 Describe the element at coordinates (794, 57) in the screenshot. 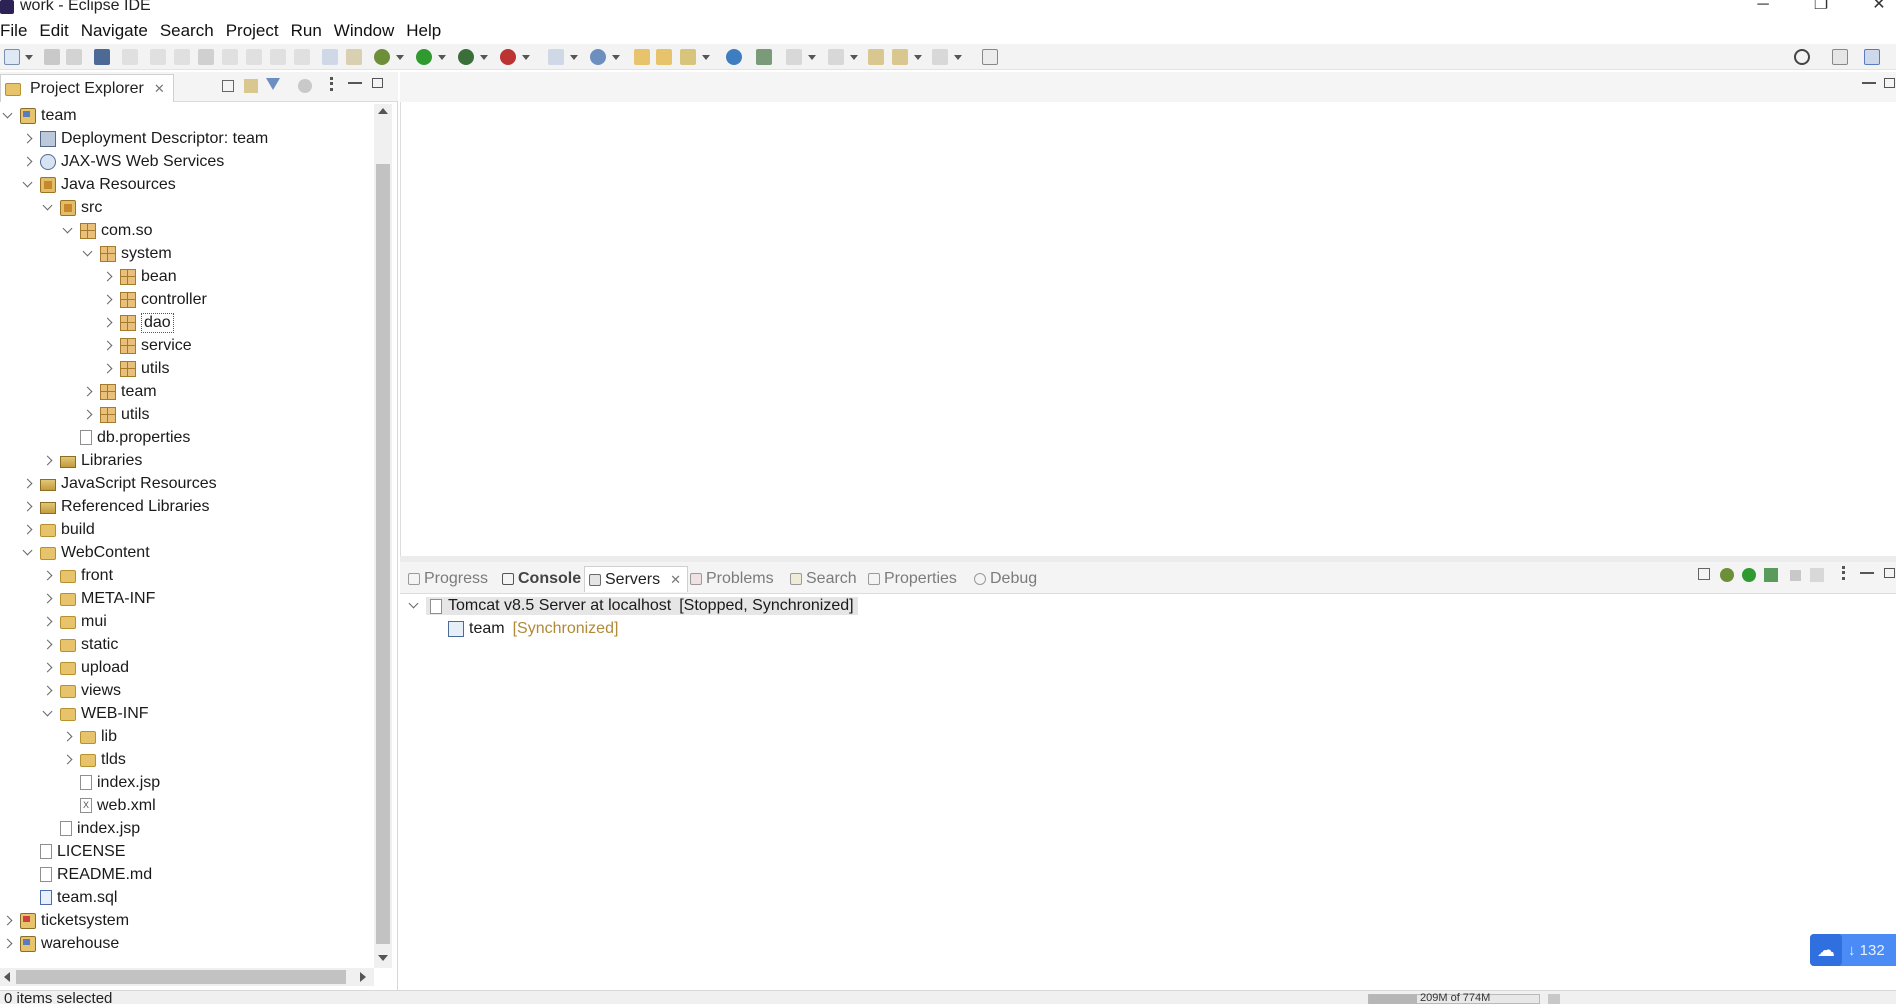

I see `next-annotation-icon` at that location.